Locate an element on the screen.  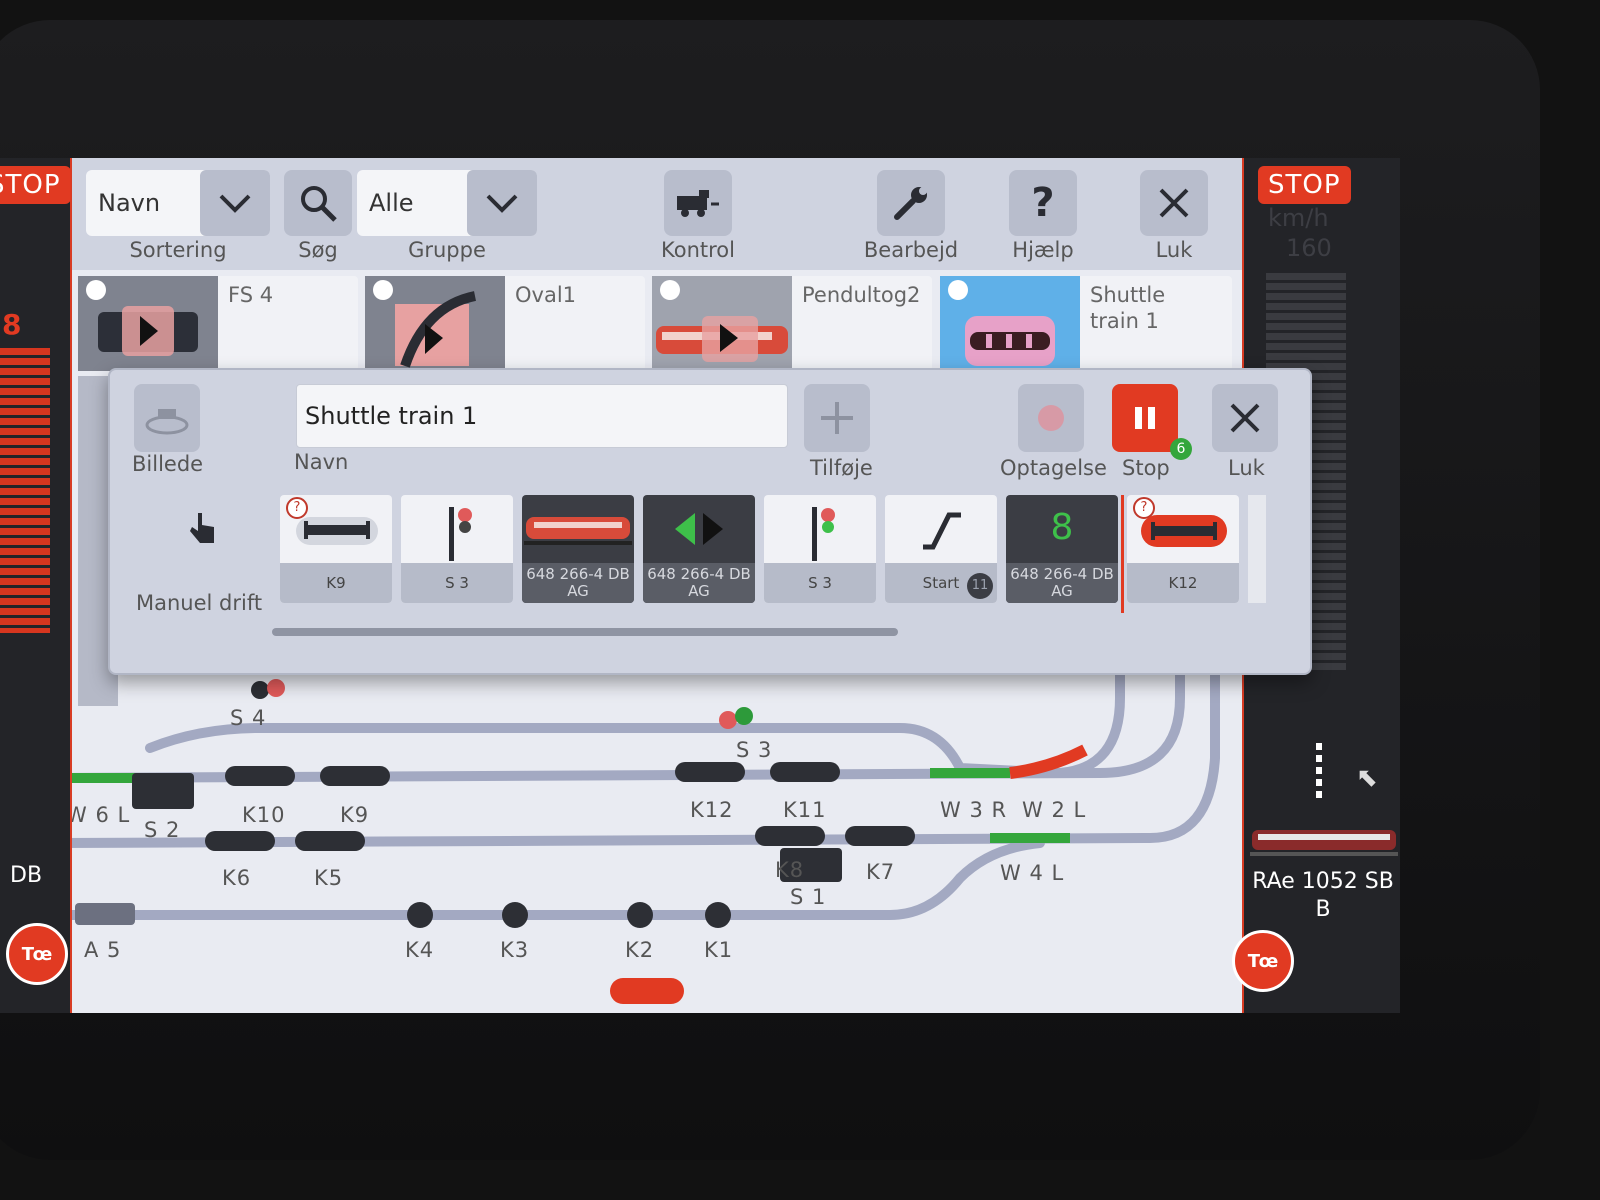
train-icon is located at coordinates (578, 531).